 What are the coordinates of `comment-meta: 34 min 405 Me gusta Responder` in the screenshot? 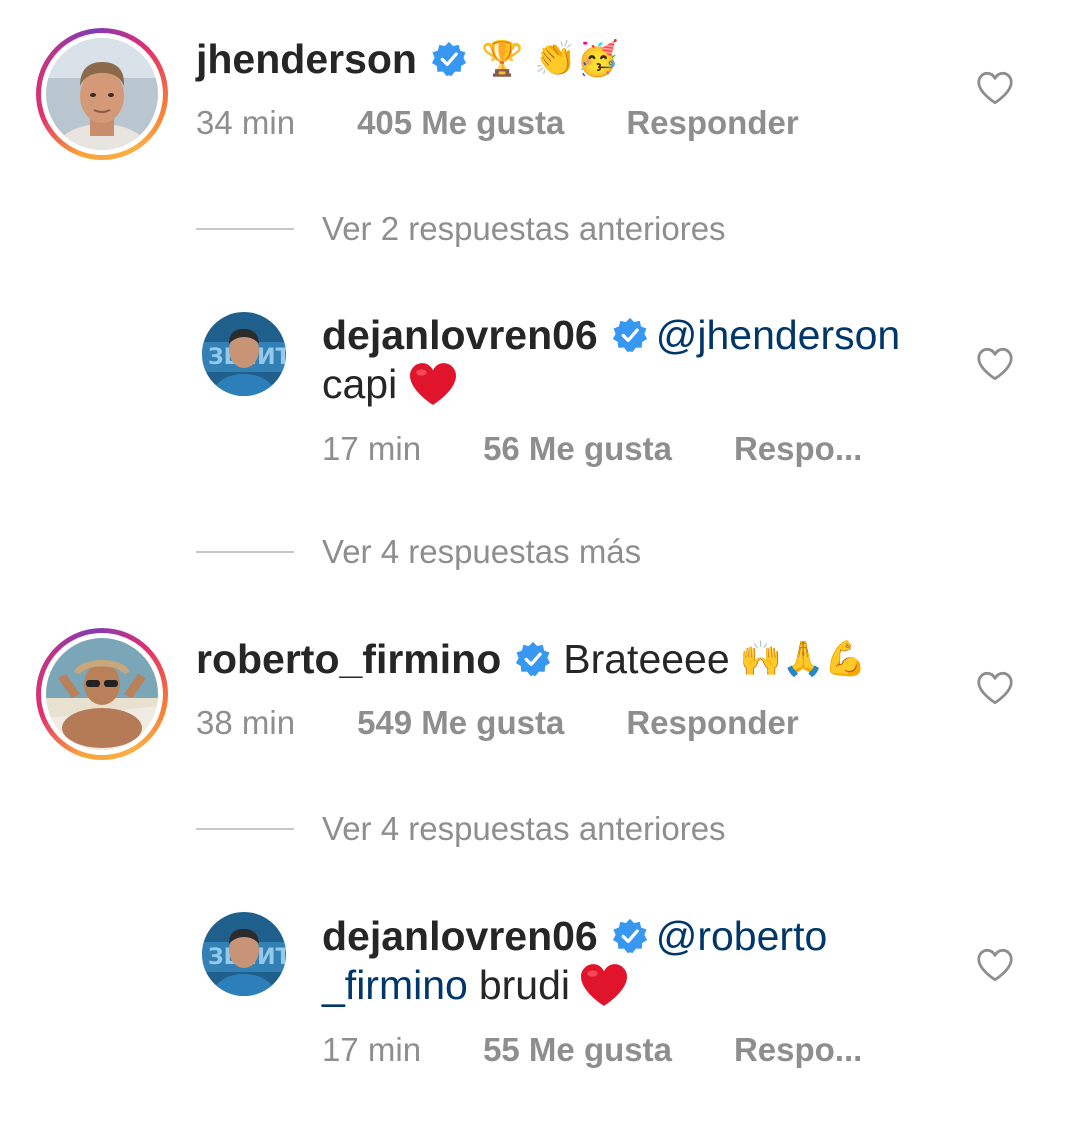 It's located at (497, 123).